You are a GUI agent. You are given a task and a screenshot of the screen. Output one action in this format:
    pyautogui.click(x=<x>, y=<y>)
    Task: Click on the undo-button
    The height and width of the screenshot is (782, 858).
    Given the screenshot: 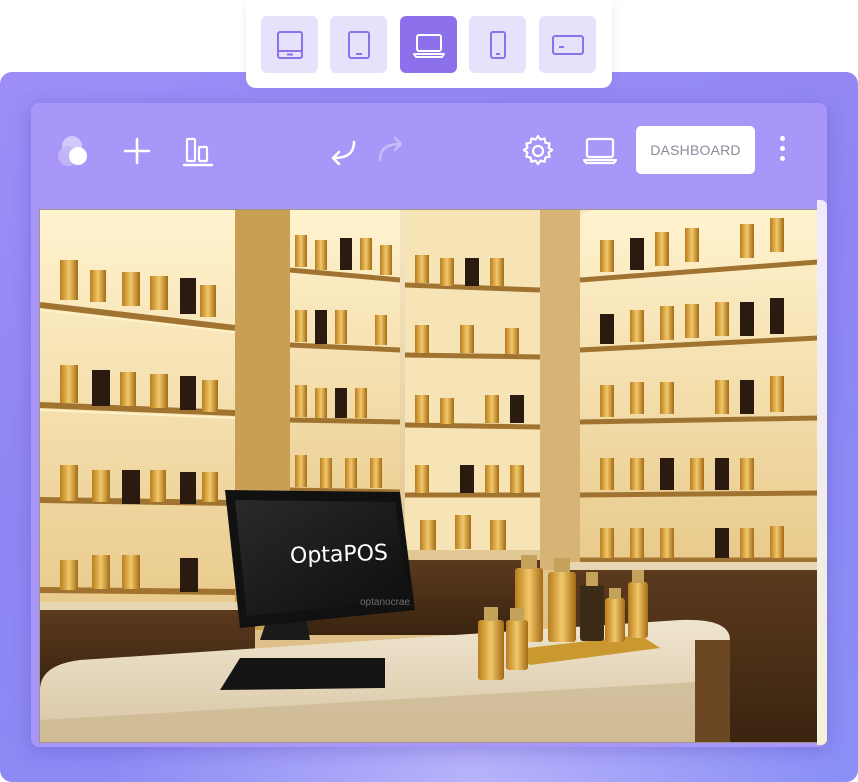 What is the action you would take?
    pyautogui.click(x=341, y=151)
    